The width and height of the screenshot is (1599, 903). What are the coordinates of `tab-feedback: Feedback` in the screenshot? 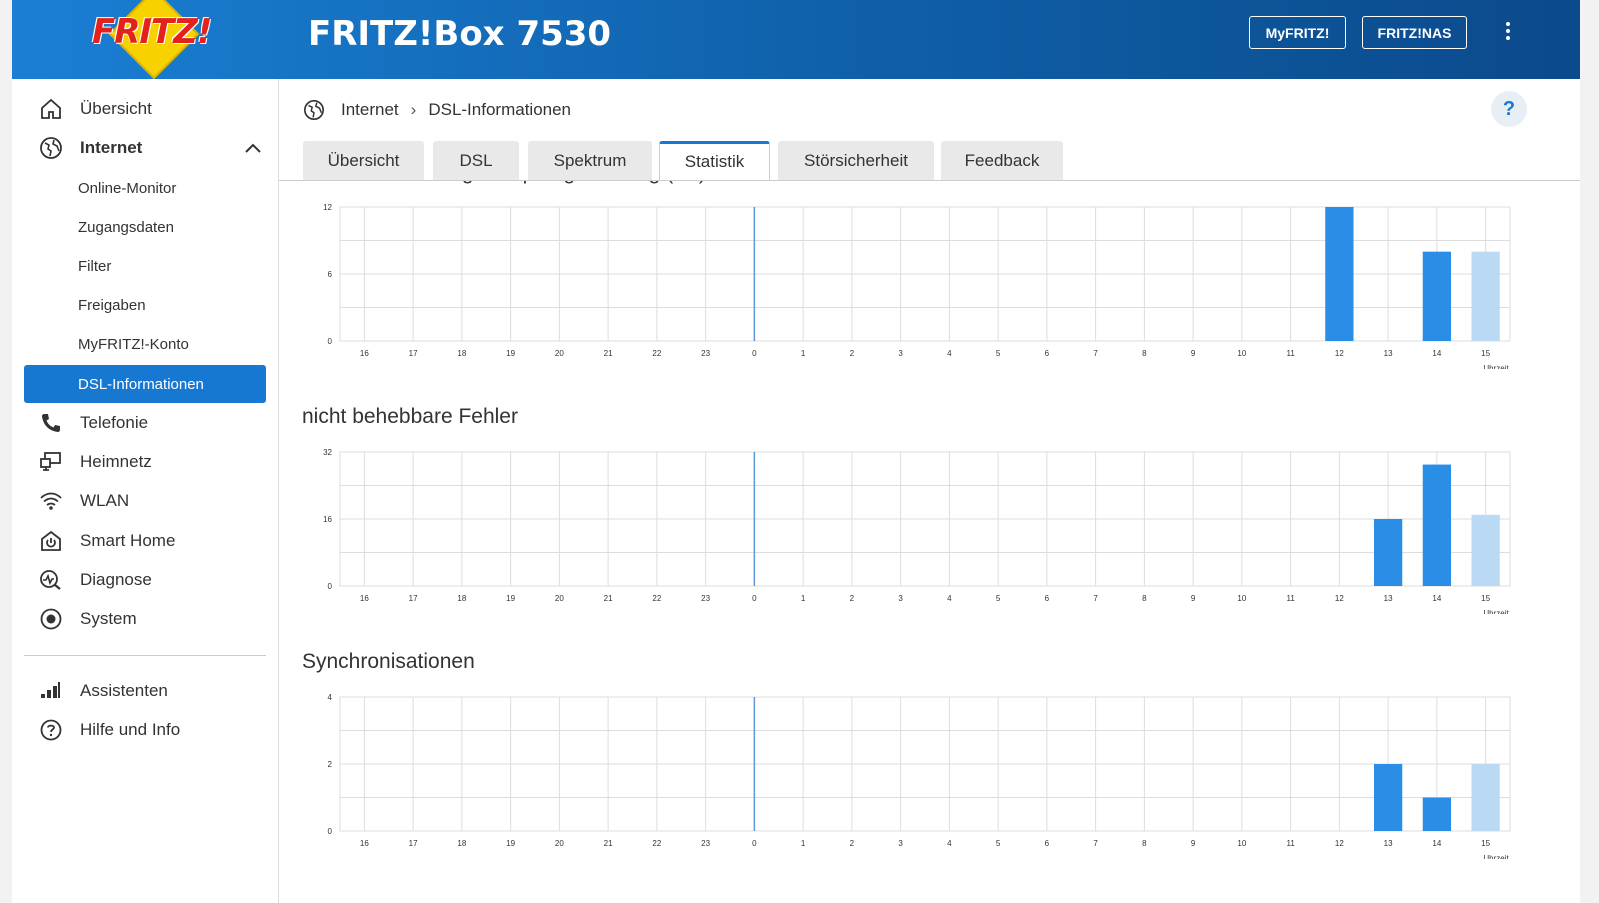 It's located at (1002, 160).